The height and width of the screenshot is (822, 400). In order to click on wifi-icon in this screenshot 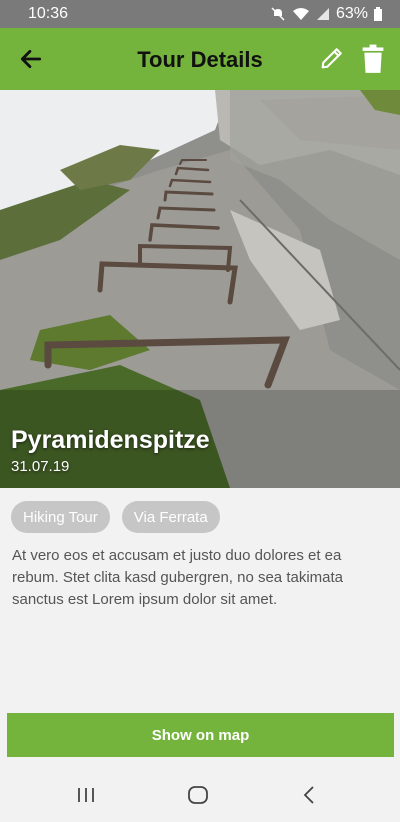, I will do `click(301, 14)`.